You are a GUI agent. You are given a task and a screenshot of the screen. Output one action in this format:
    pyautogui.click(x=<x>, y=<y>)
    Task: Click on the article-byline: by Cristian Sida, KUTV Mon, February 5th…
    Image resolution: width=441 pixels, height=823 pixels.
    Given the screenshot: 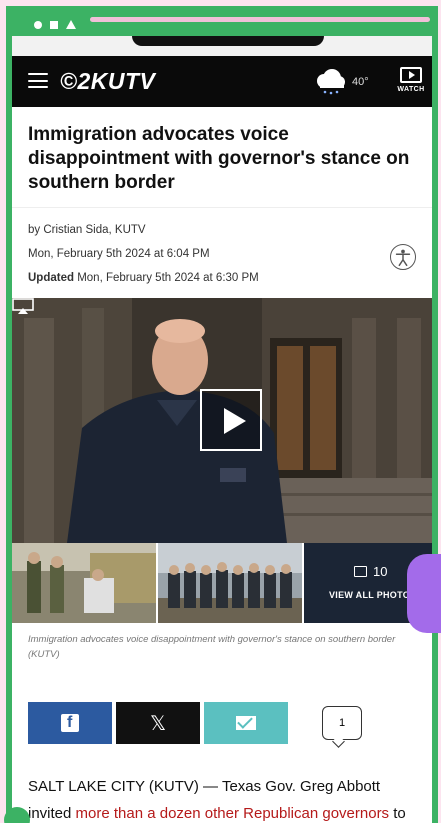 What is the action you would take?
    pyautogui.click(x=222, y=253)
    